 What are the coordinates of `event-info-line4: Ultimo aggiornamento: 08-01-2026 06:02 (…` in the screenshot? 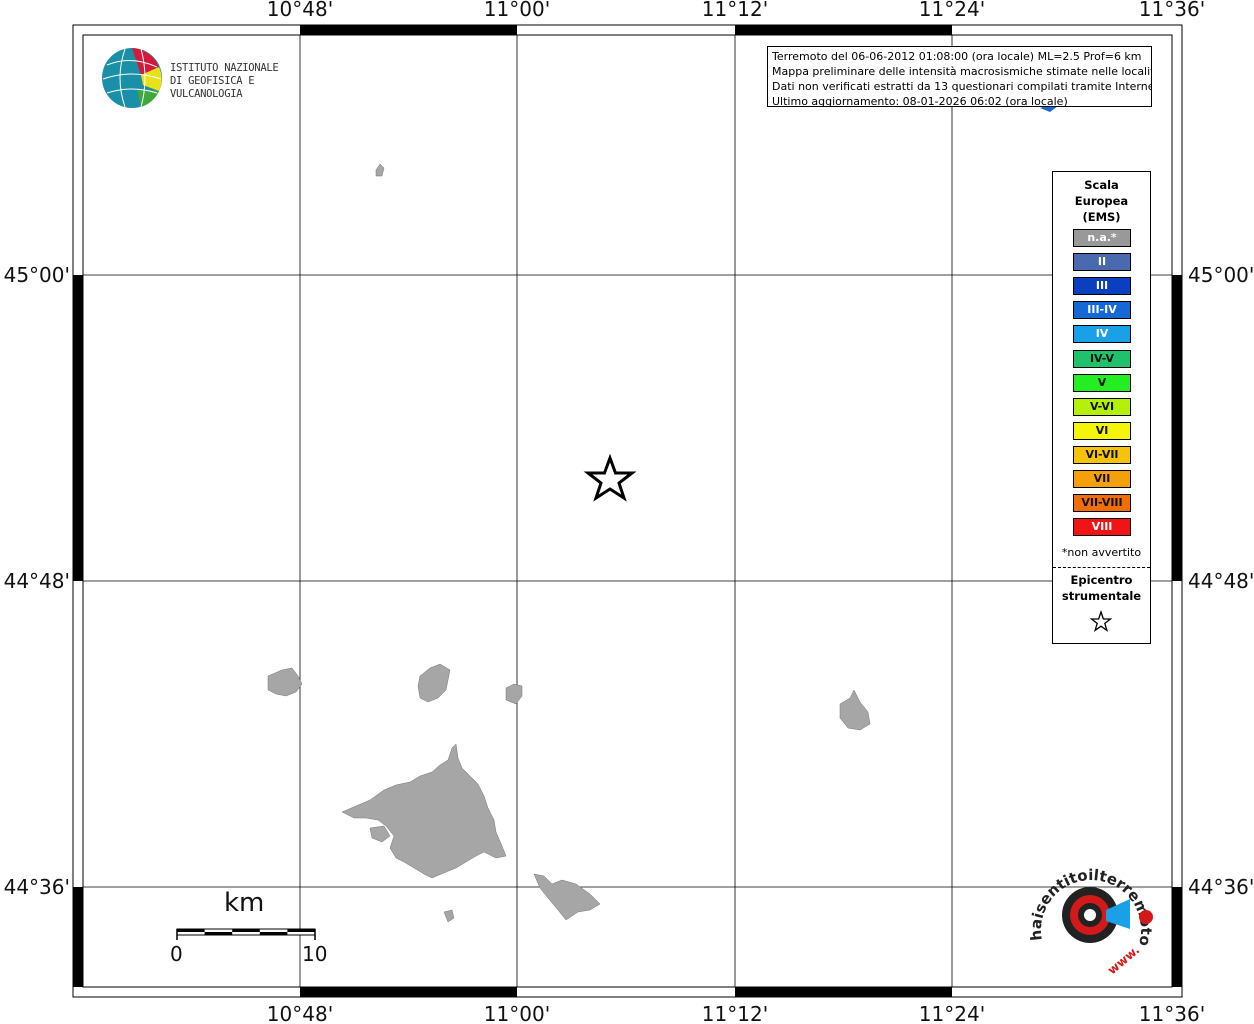 It's located at (920, 101).